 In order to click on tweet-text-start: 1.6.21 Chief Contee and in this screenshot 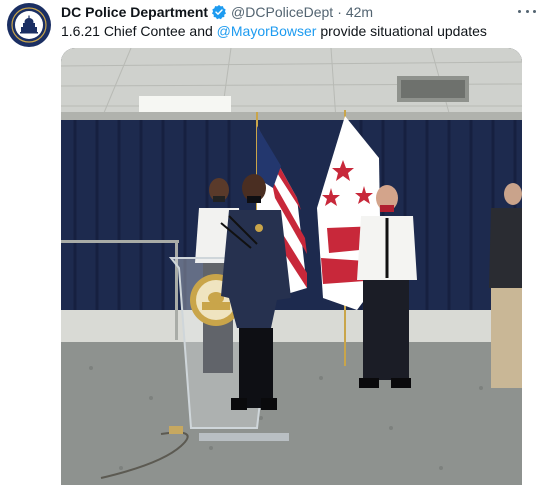, I will do `click(139, 31)`.